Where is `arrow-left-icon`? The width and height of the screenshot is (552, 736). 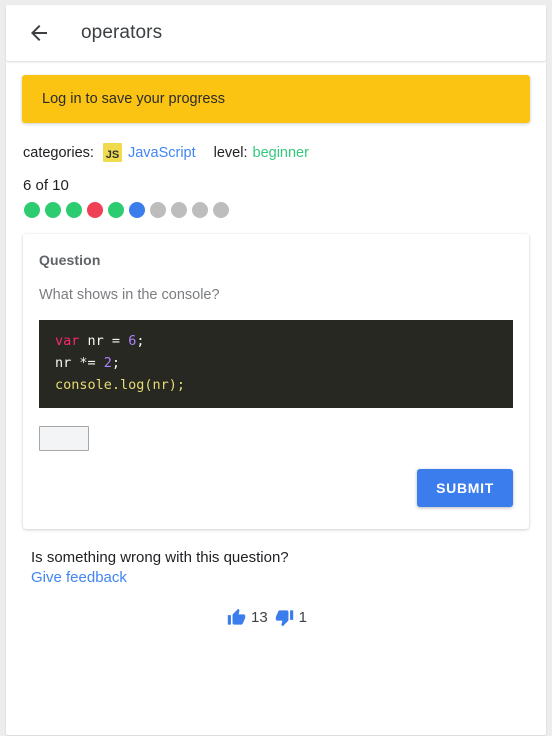 arrow-left-icon is located at coordinates (39, 33).